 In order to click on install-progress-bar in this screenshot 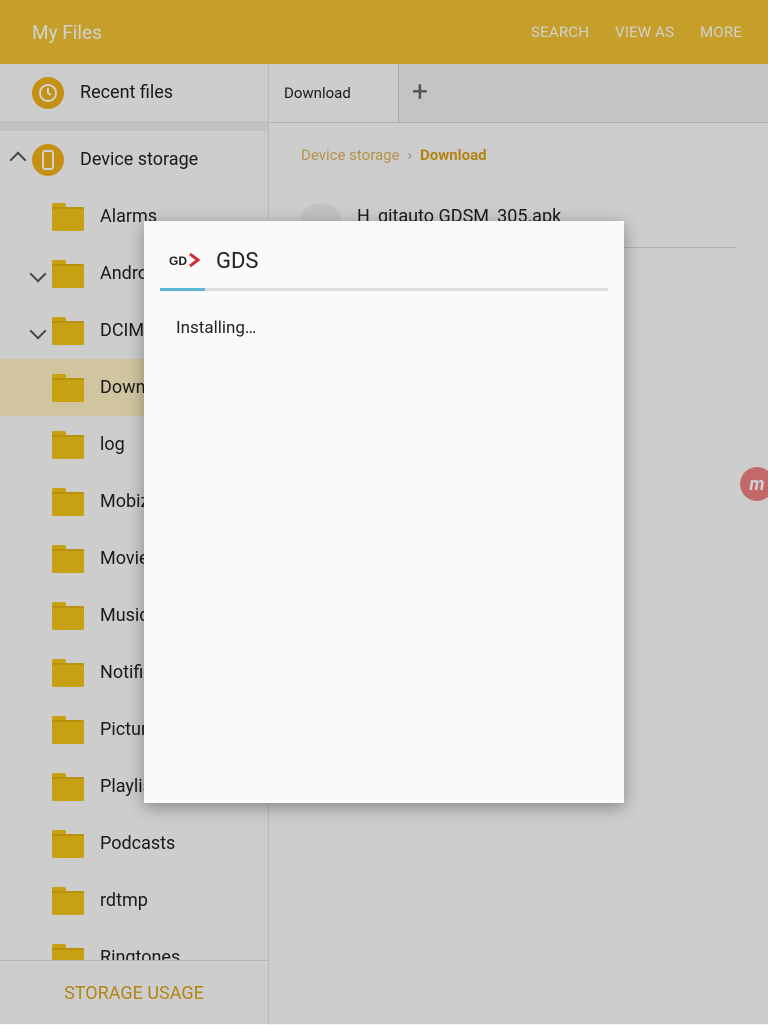, I will do `click(384, 289)`.